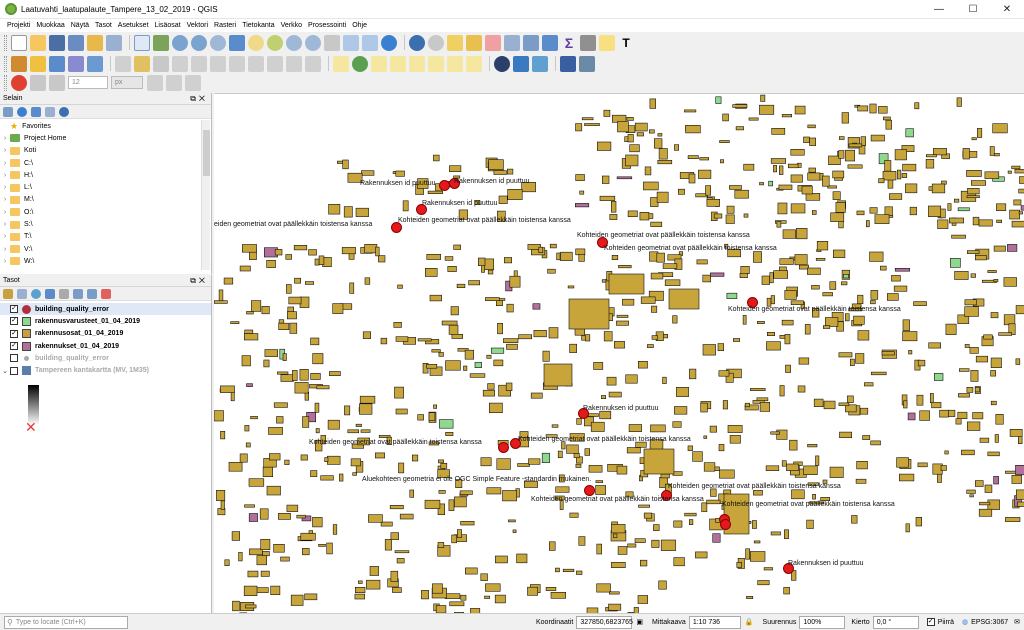  Describe the element at coordinates (180, 63) in the screenshot. I see `add-feature-icon` at that location.